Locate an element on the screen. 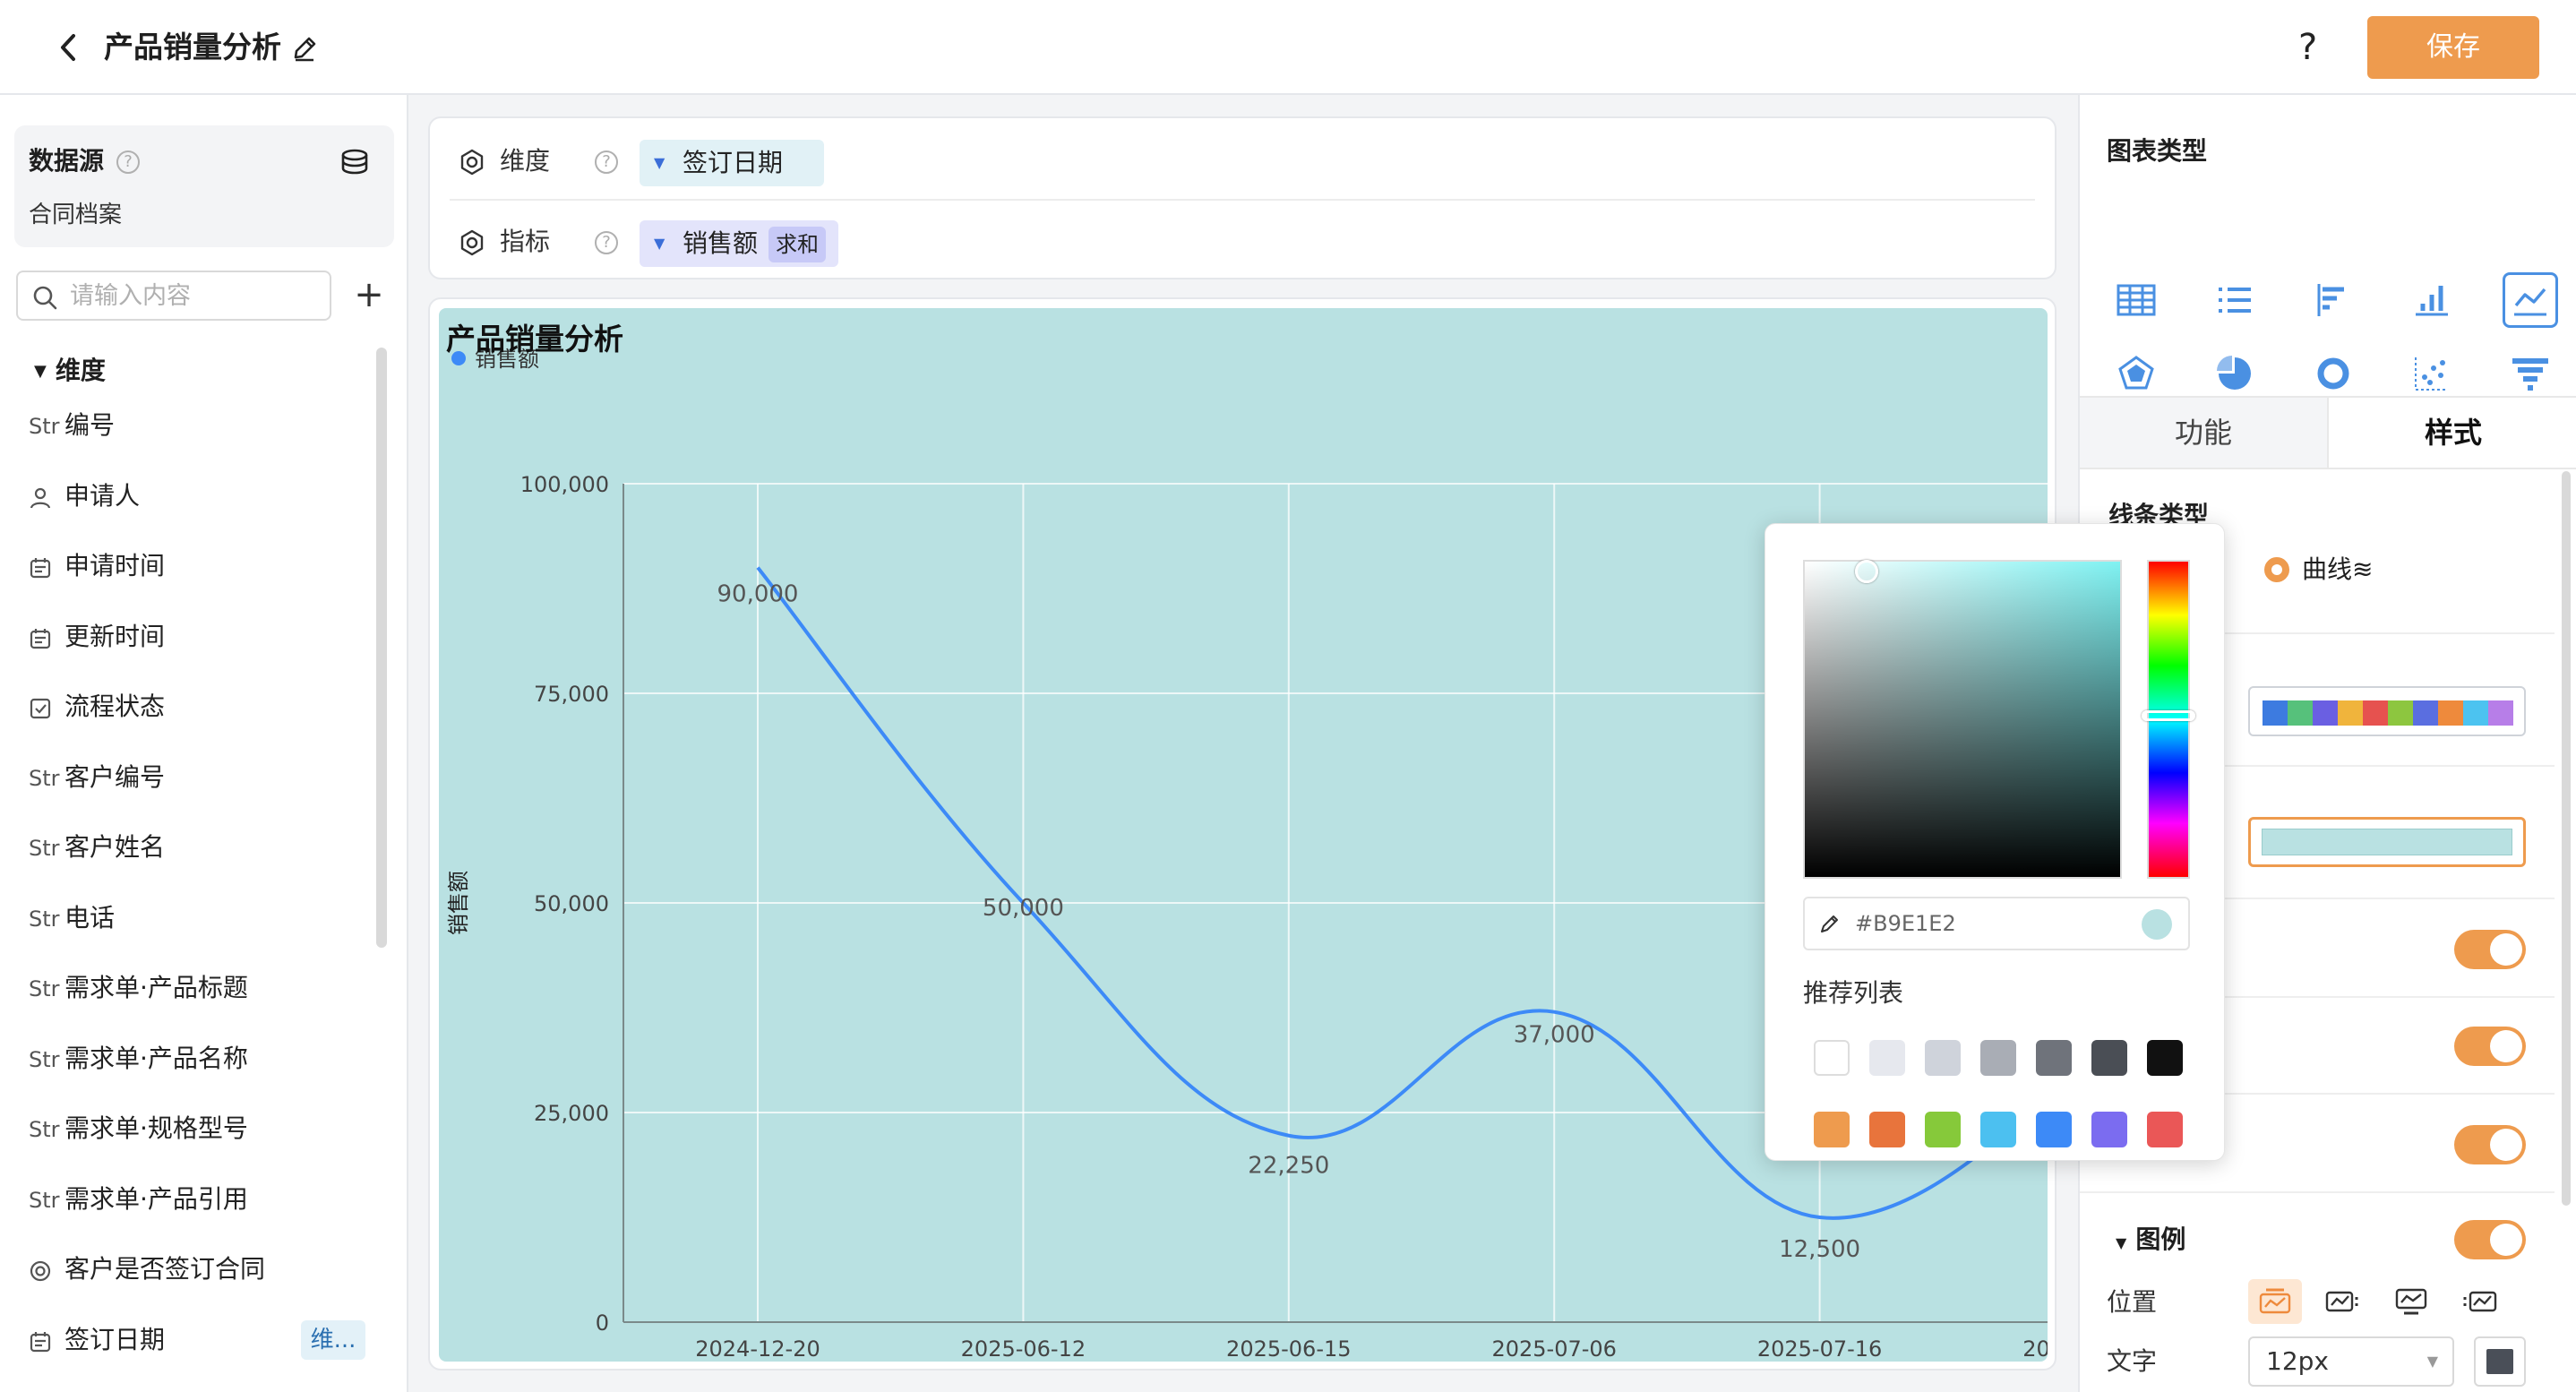 The height and width of the screenshot is (1392, 2576). dimension-help-icon: ? is located at coordinates (606, 162).